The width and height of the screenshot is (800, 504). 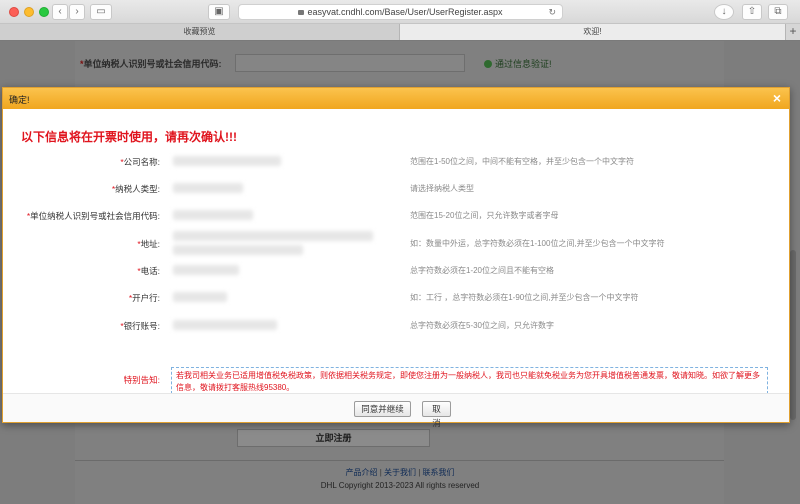 What do you see at coordinates (19, 100) in the screenshot?
I see `dialog-title: 确定!` at bounding box center [19, 100].